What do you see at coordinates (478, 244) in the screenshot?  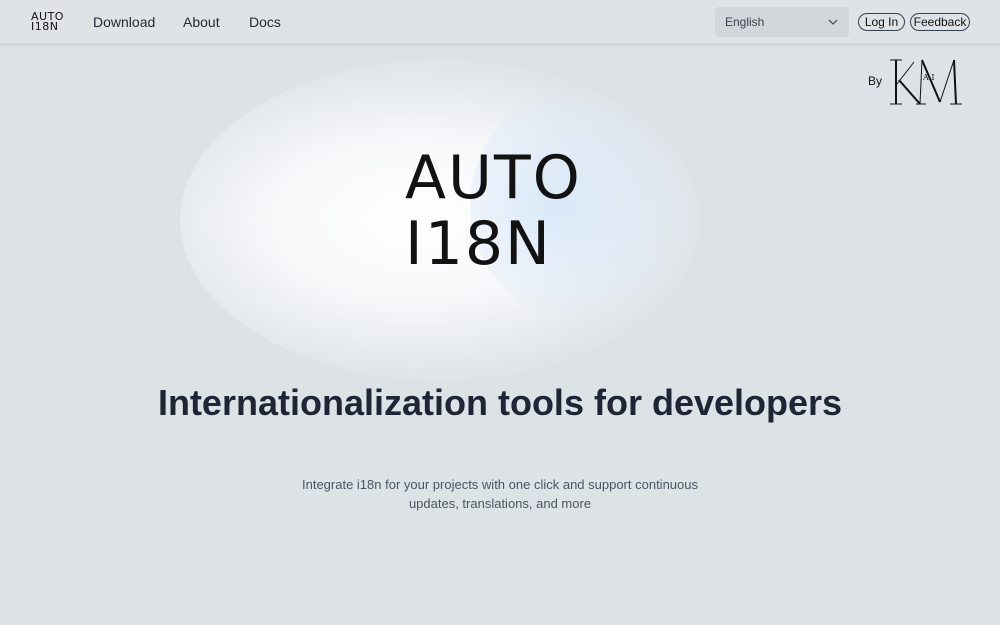 I see `hero-logo-line2: I18N` at bounding box center [478, 244].